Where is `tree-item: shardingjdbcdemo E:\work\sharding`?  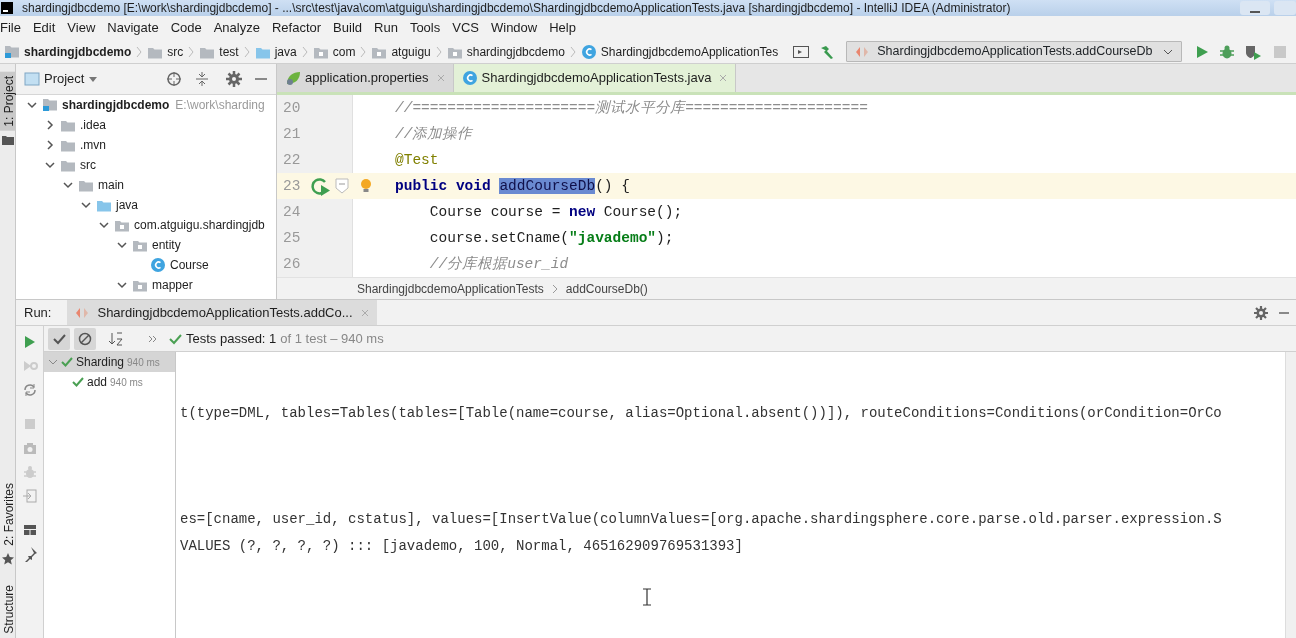
tree-item: shardingjdbcdemo E:\work\sharding is located at coordinates (146, 105).